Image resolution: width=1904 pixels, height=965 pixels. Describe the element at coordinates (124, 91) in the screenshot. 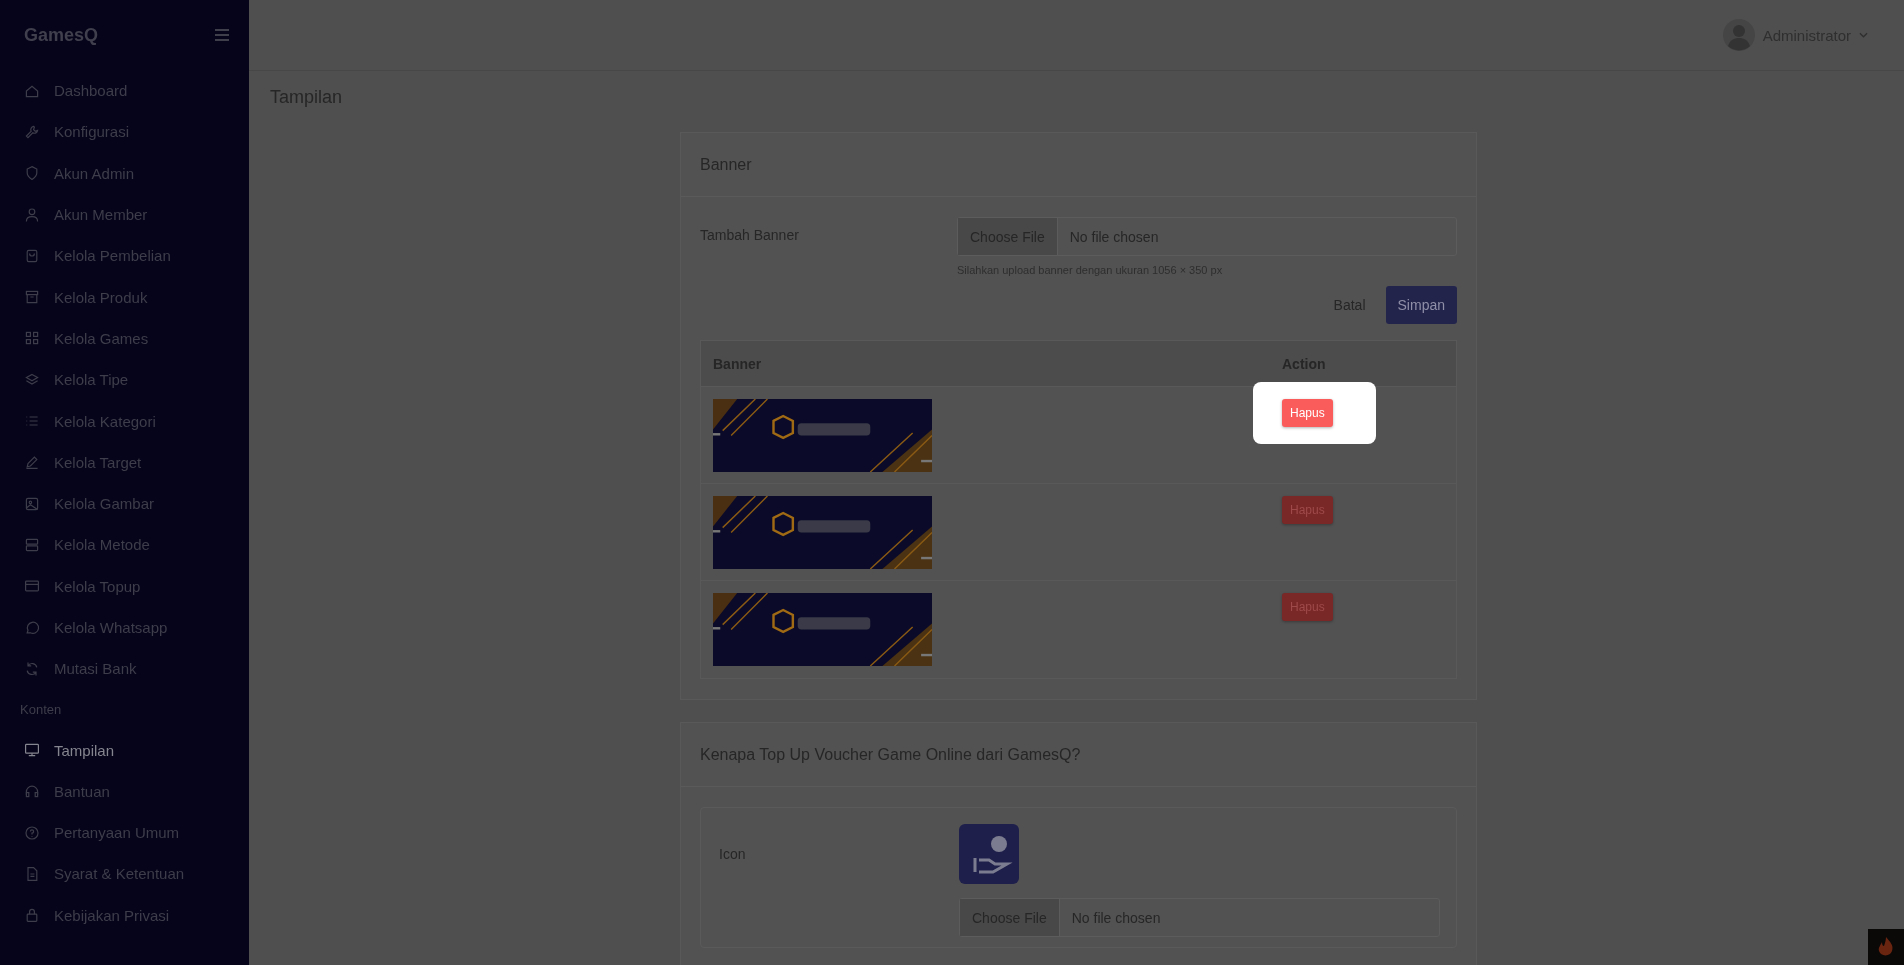

I see `sidebar-item: Dashboard` at that location.